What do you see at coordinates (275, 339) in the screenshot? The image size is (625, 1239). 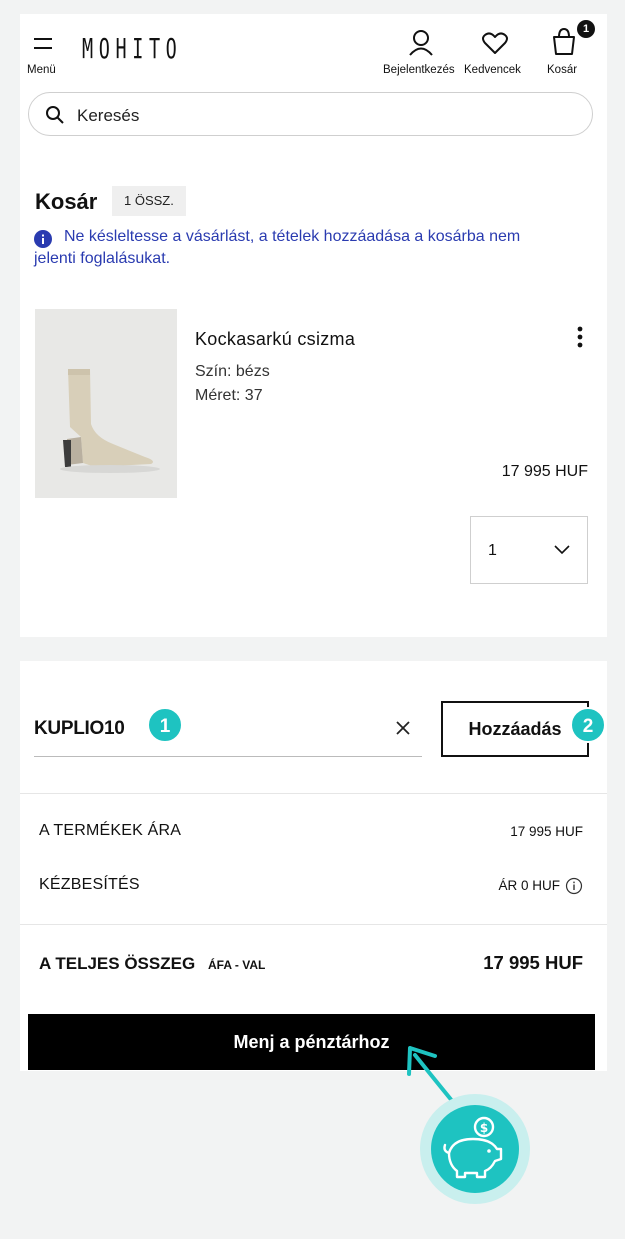 I see `product-name: Kockasarkú csizma` at bounding box center [275, 339].